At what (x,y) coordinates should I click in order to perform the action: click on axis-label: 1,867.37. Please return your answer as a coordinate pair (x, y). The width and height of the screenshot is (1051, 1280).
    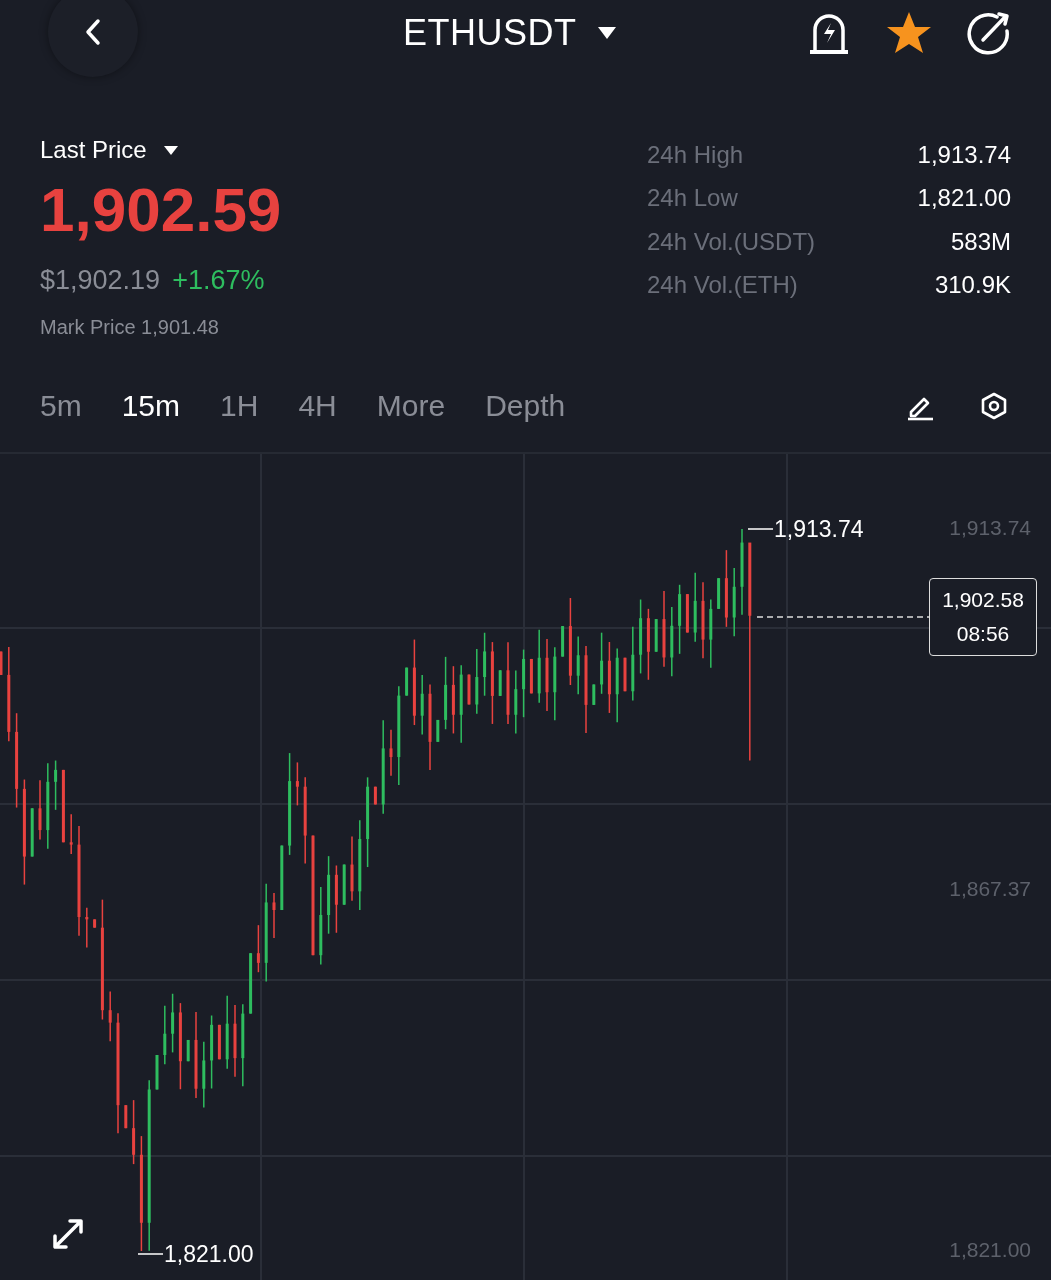
    Looking at the image, I should click on (990, 889).